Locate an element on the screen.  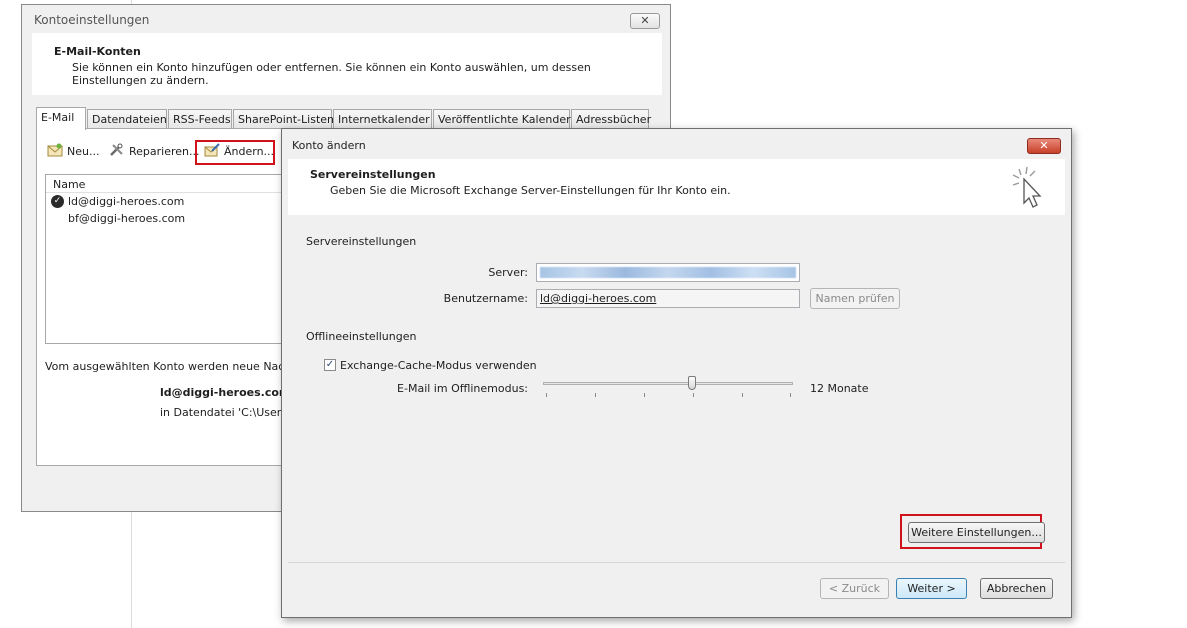
server-value-redacted is located at coordinates (668, 272).